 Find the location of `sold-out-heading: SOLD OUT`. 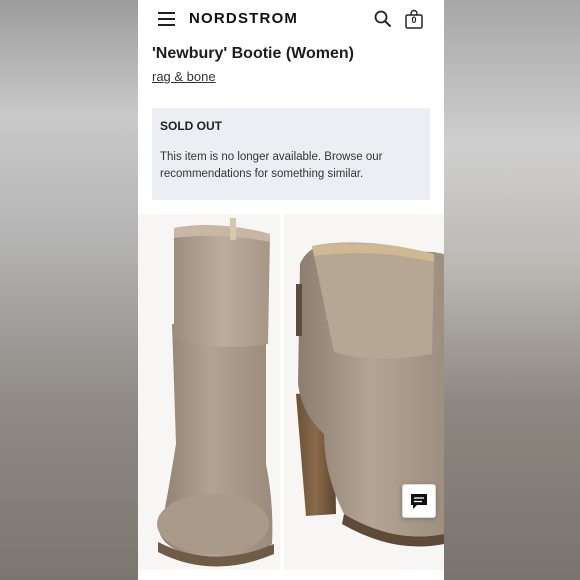

sold-out-heading: SOLD OUT is located at coordinates (191, 126).